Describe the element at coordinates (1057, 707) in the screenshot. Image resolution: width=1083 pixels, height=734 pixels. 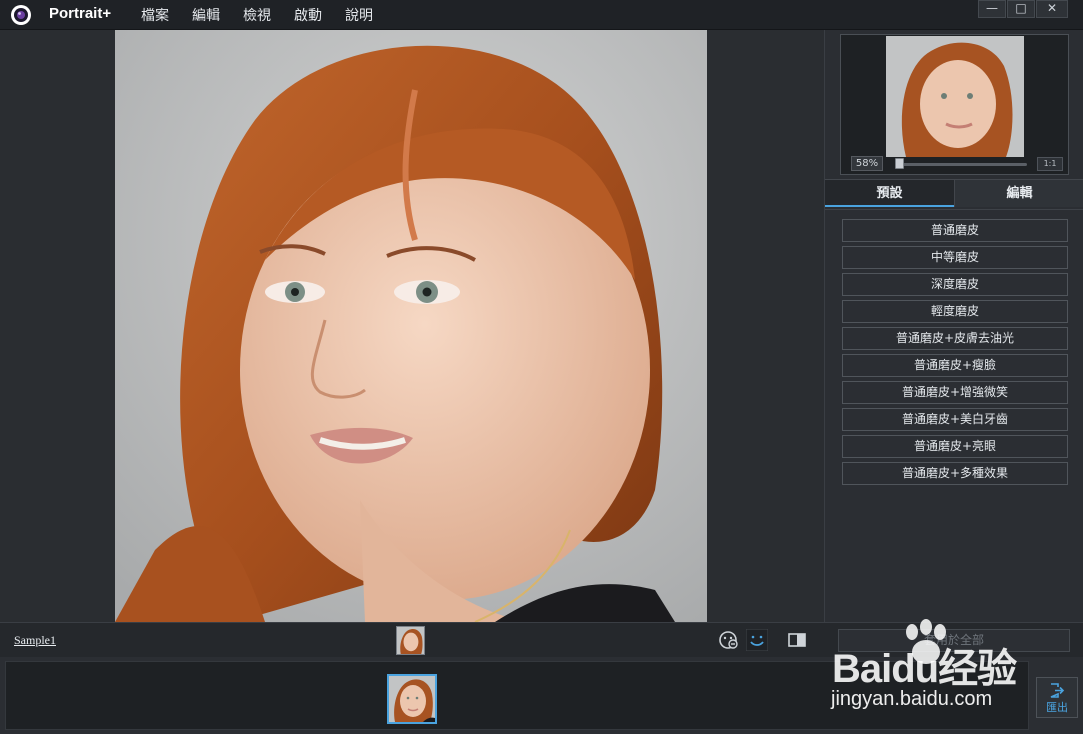
I see `export-label: 匯出` at that location.